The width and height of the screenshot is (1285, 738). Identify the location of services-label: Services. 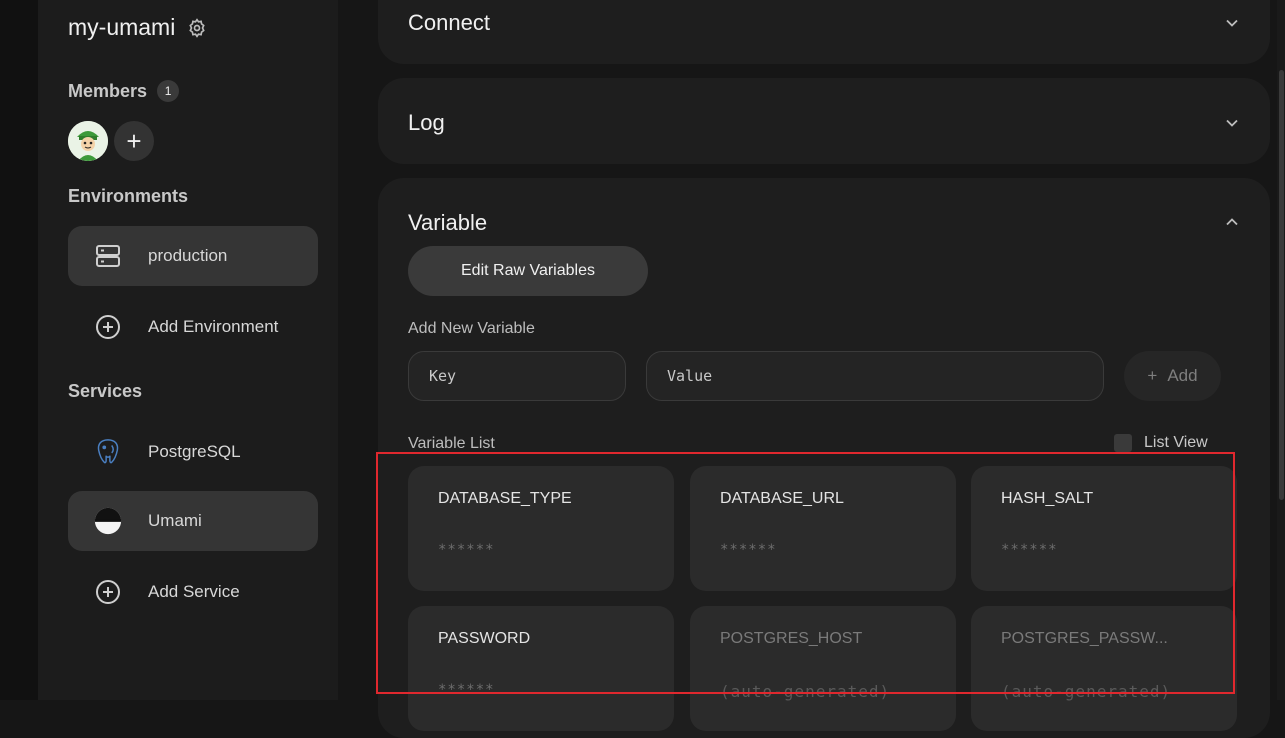
(105, 391).